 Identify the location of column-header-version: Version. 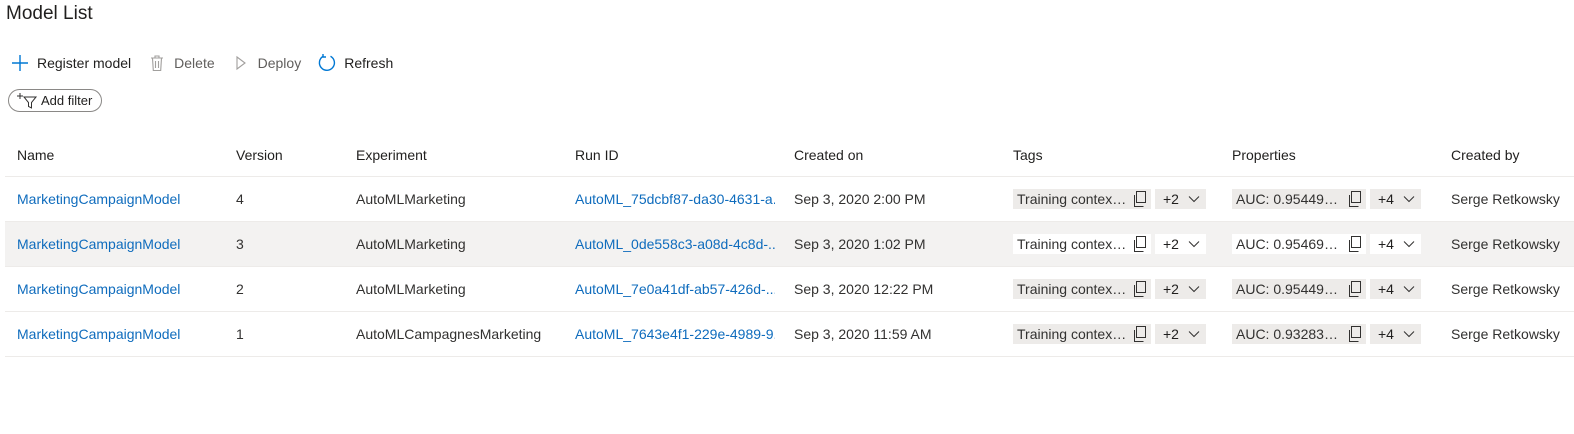
(286, 154).